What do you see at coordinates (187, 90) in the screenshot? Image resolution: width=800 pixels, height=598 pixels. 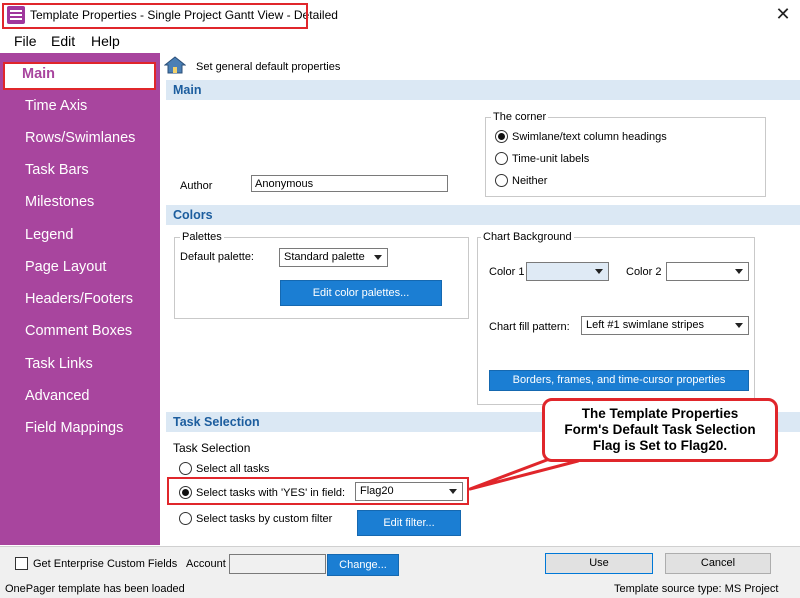 I see `main-section-title: Main` at bounding box center [187, 90].